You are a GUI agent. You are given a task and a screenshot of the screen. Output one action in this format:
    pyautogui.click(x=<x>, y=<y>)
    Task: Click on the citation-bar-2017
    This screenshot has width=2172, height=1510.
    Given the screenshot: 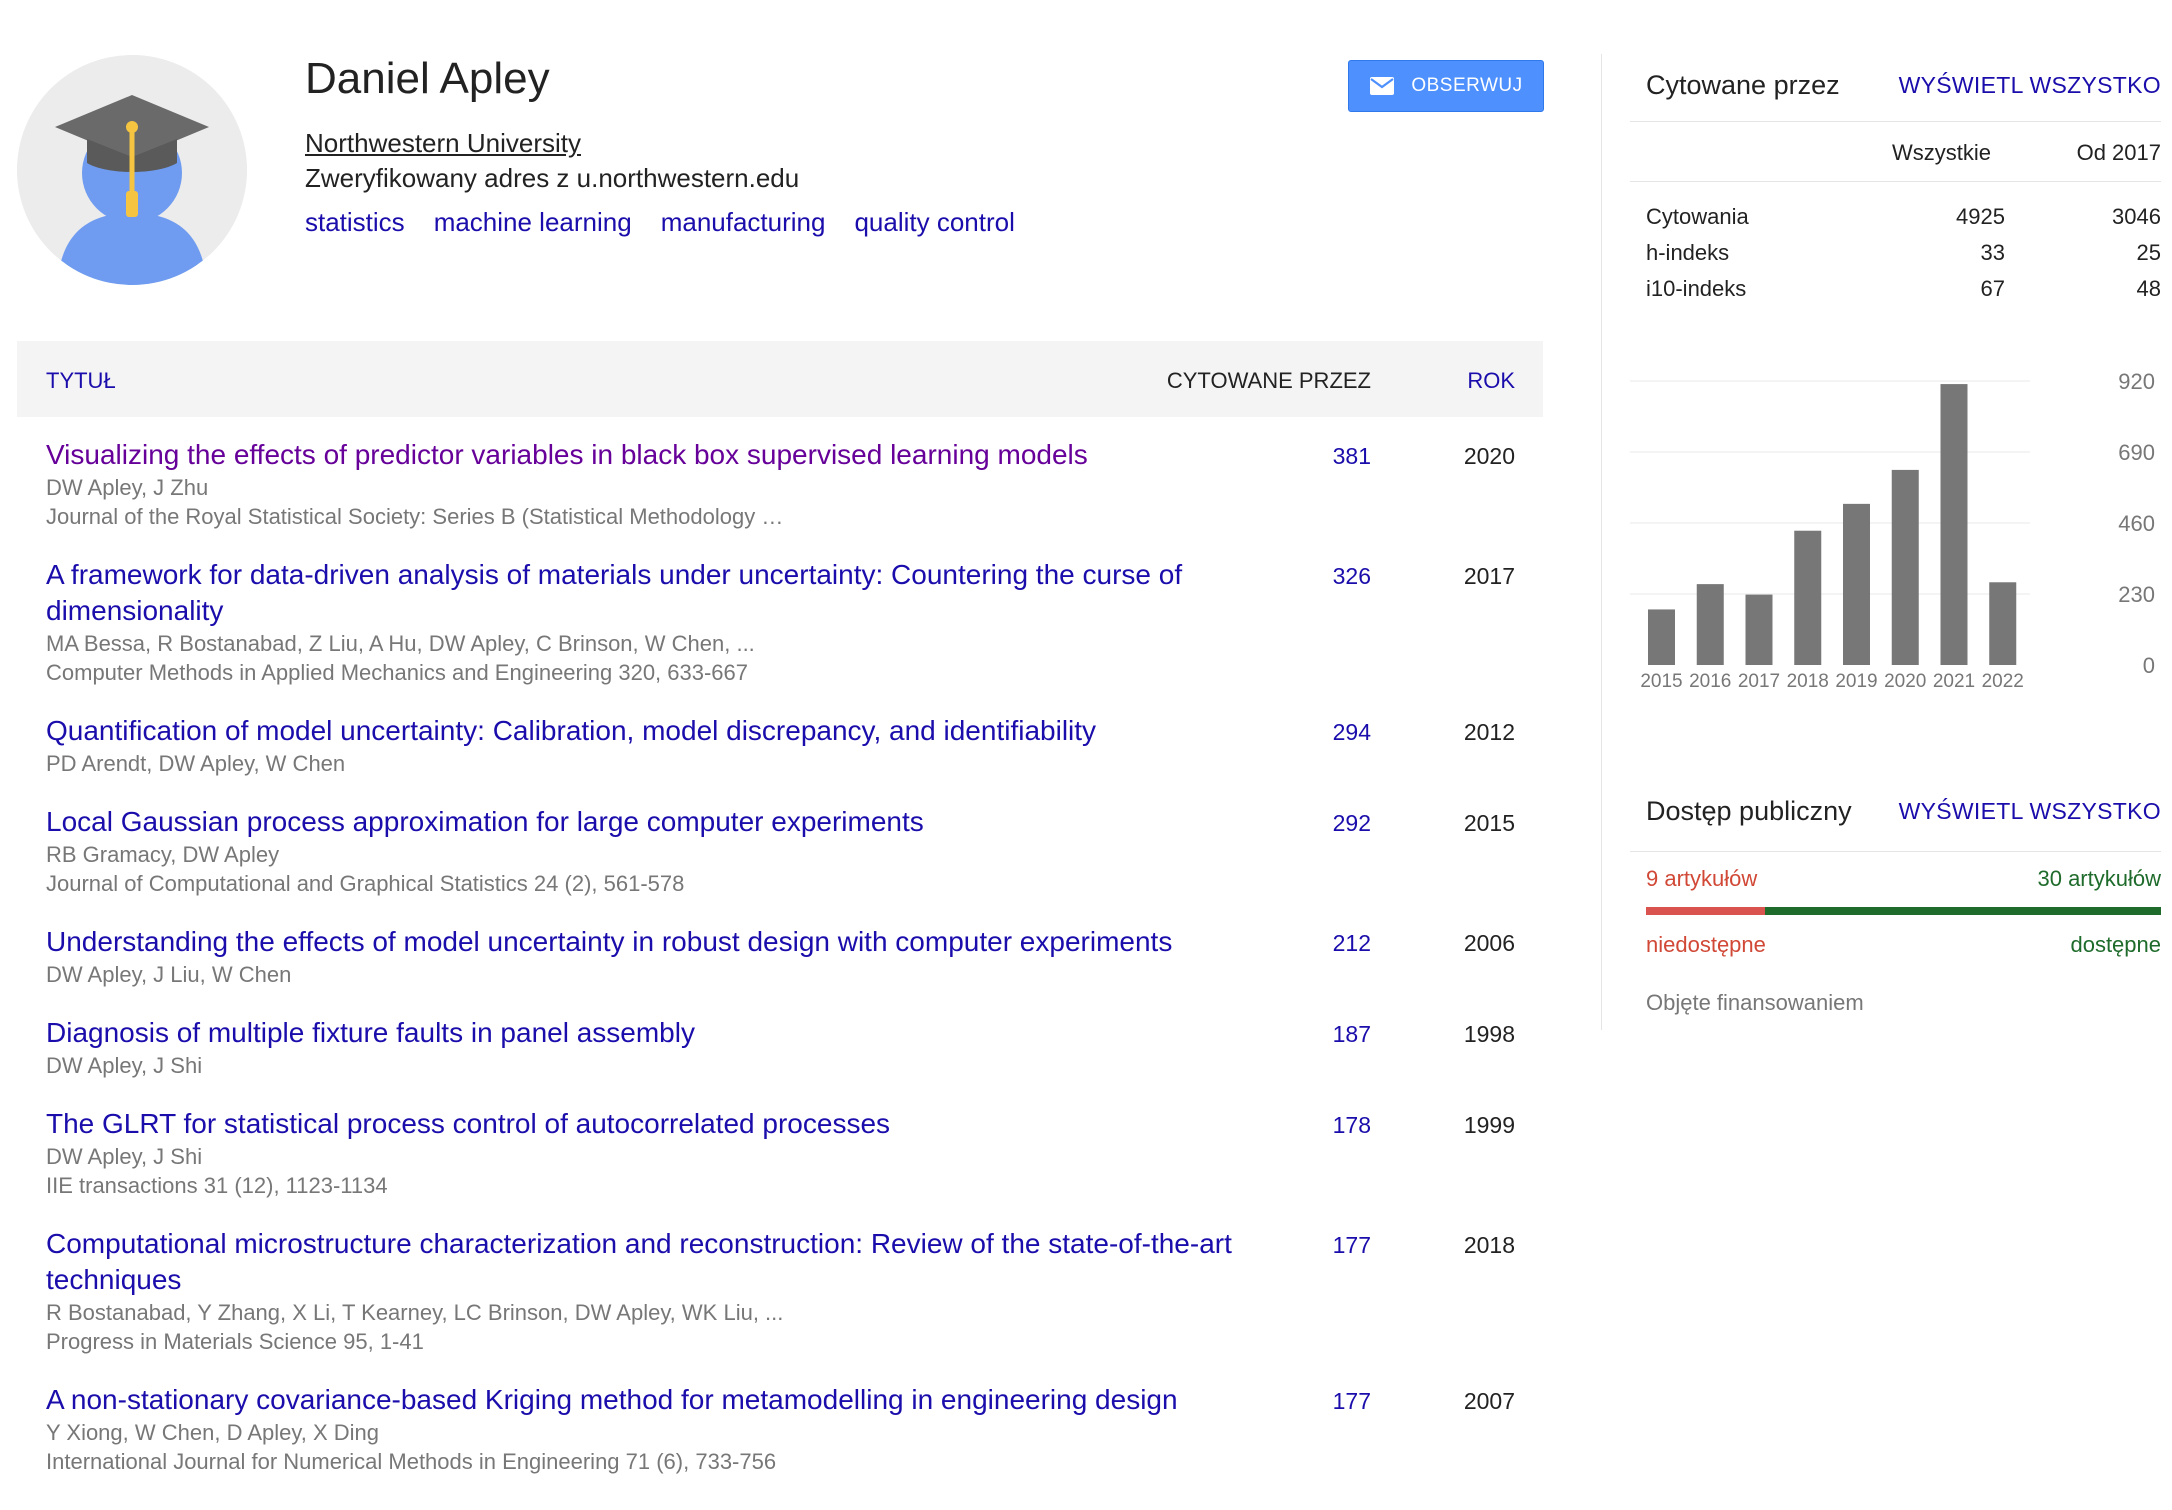 What is the action you would take?
    pyautogui.click(x=1759, y=629)
    